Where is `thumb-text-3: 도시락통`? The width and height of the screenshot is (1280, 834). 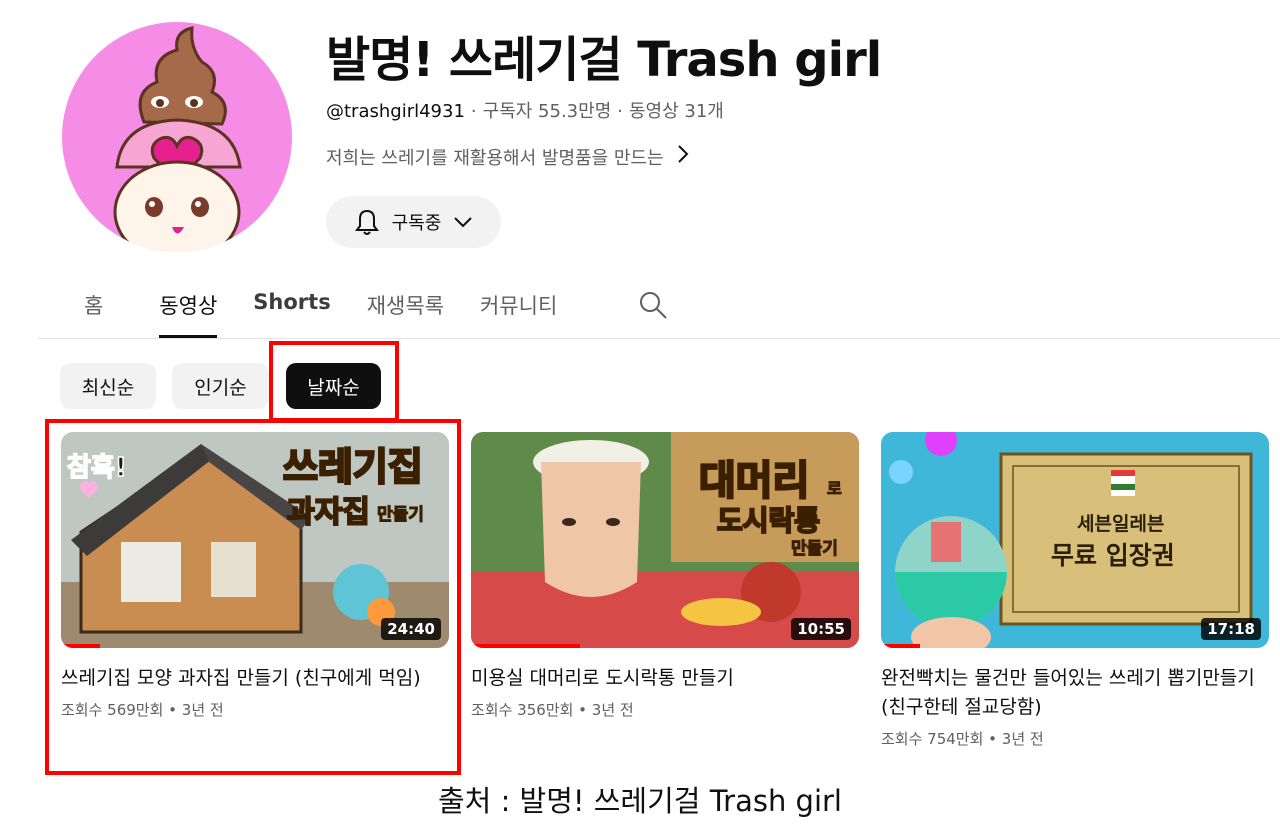 thumb-text-3: 도시락통 is located at coordinates (768, 520).